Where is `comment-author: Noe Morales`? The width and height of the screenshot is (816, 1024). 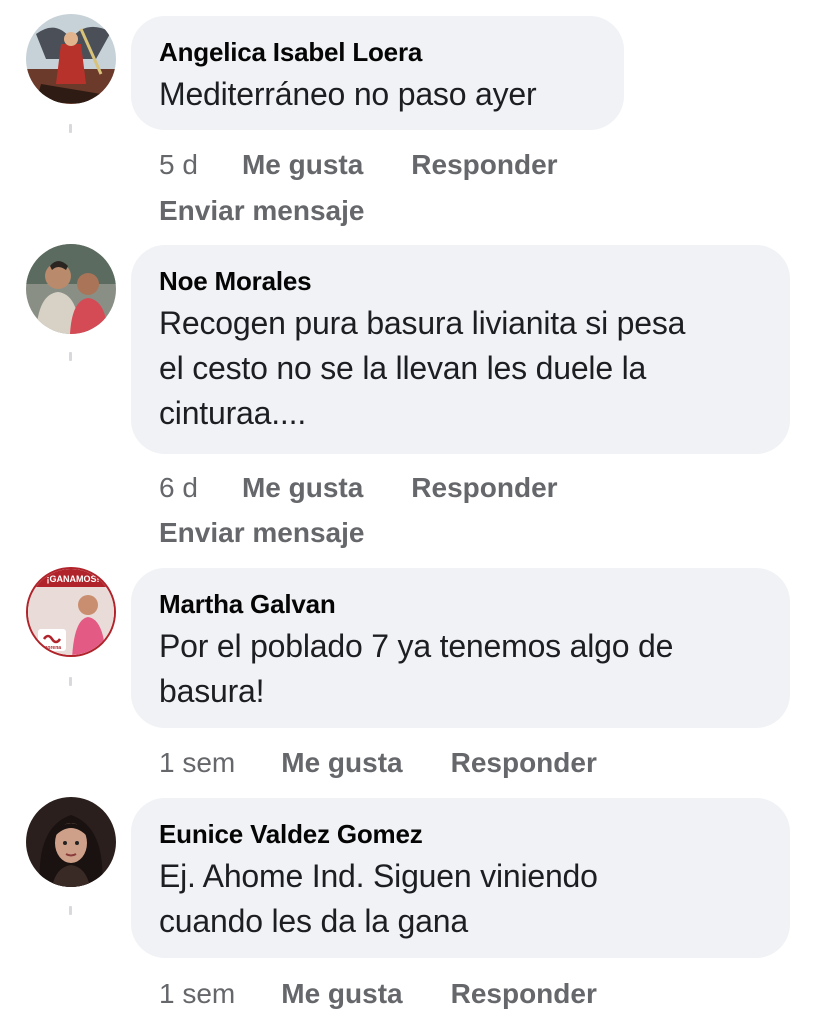
comment-author: Noe Morales is located at coordinates (460, 281).